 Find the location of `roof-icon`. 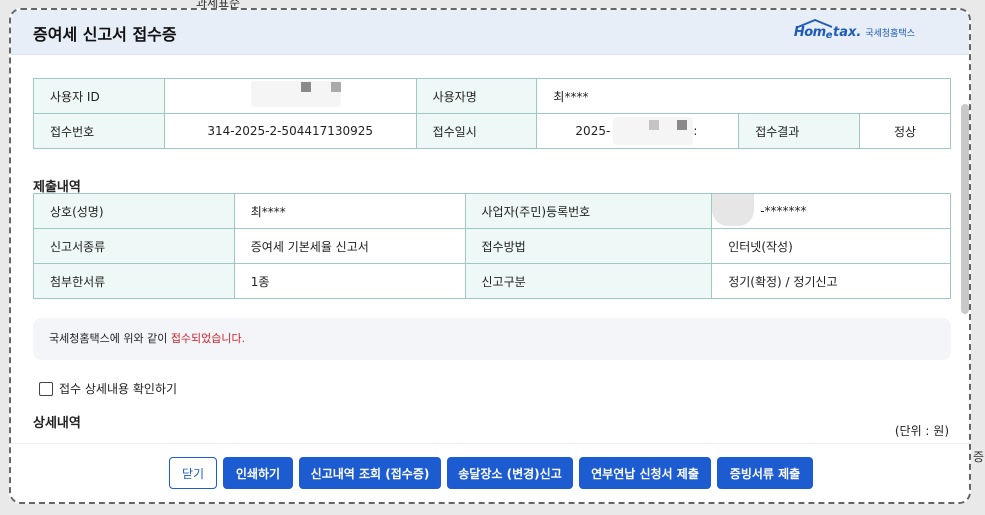

roof-icon is located at coordinates (815, 23).